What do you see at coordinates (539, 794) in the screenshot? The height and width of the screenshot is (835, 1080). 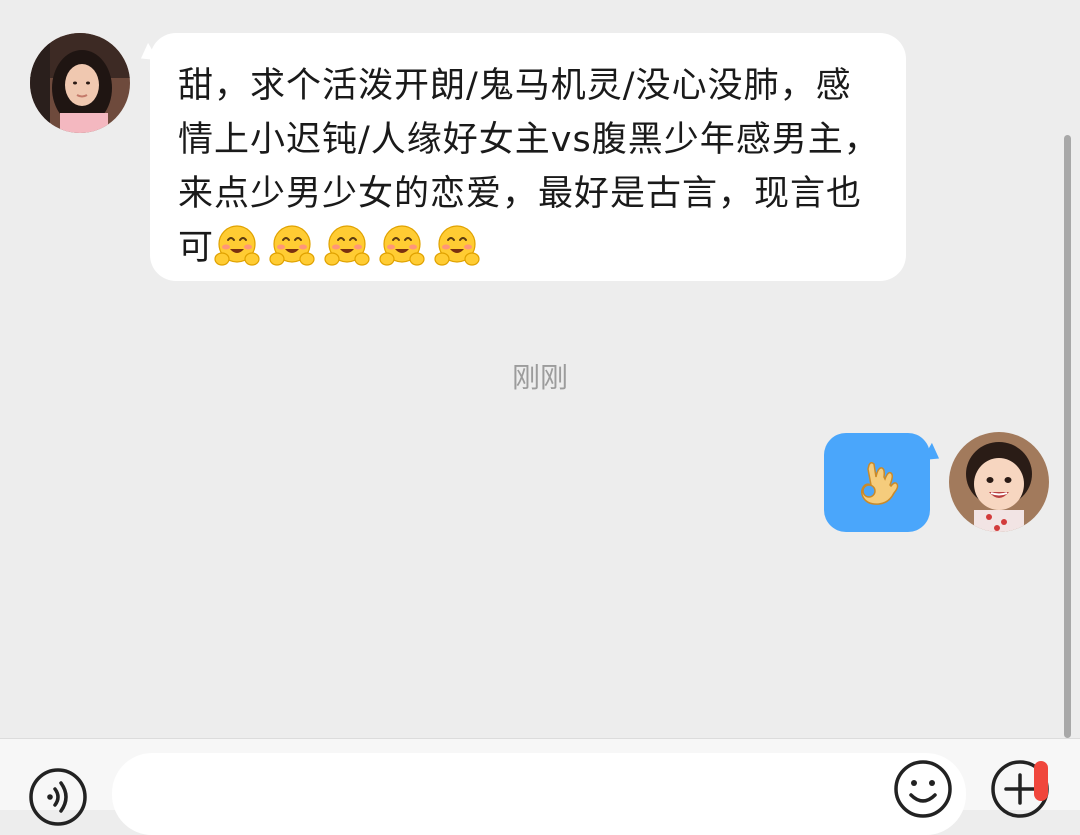 I see `message-input` at bounding box center [539, 794].